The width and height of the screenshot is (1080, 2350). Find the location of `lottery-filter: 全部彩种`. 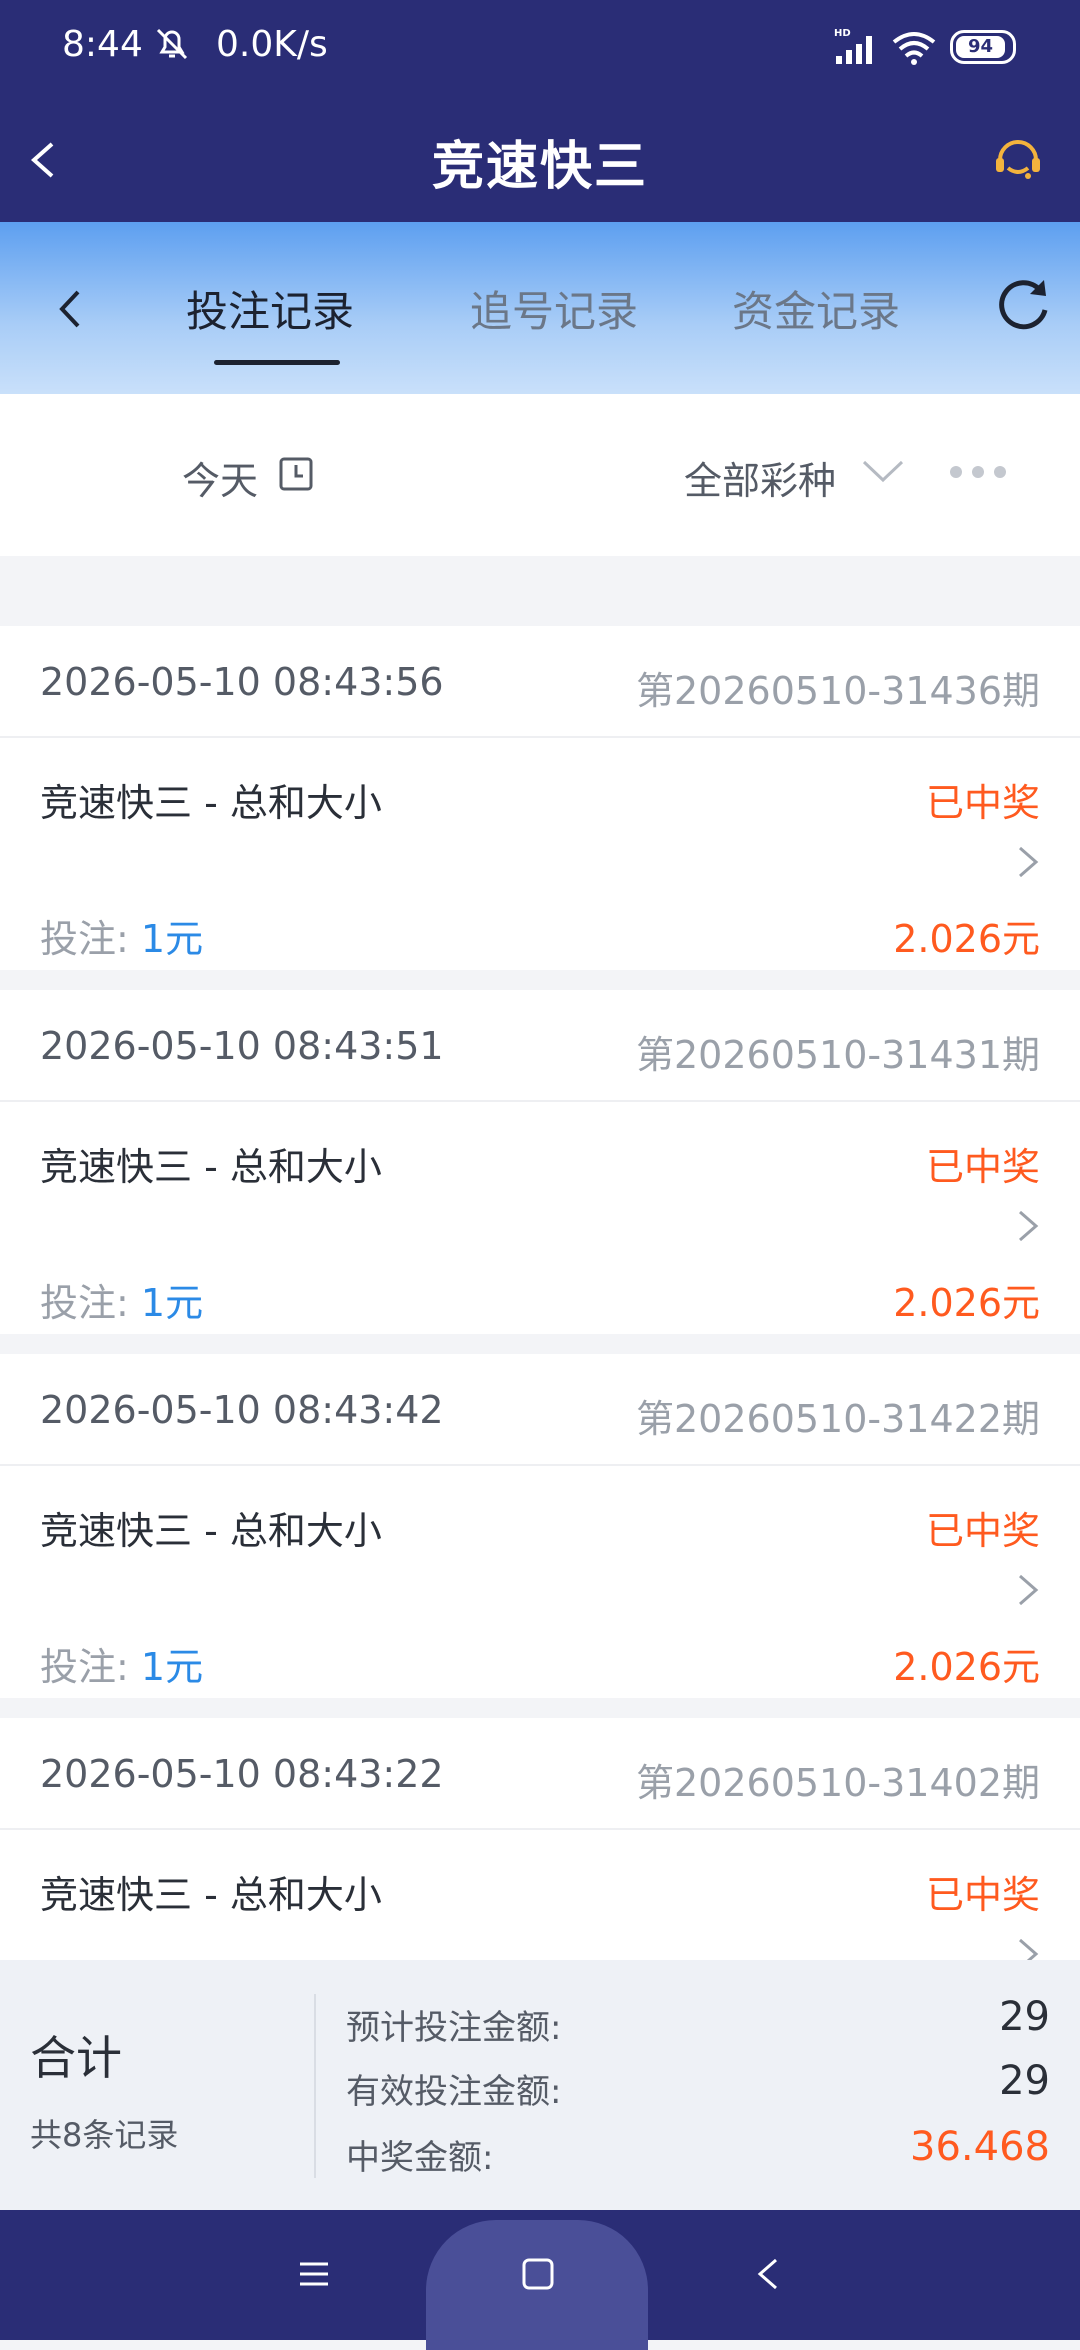

lottery-filter: 全部彩种 is located at coordinates (760, 477).